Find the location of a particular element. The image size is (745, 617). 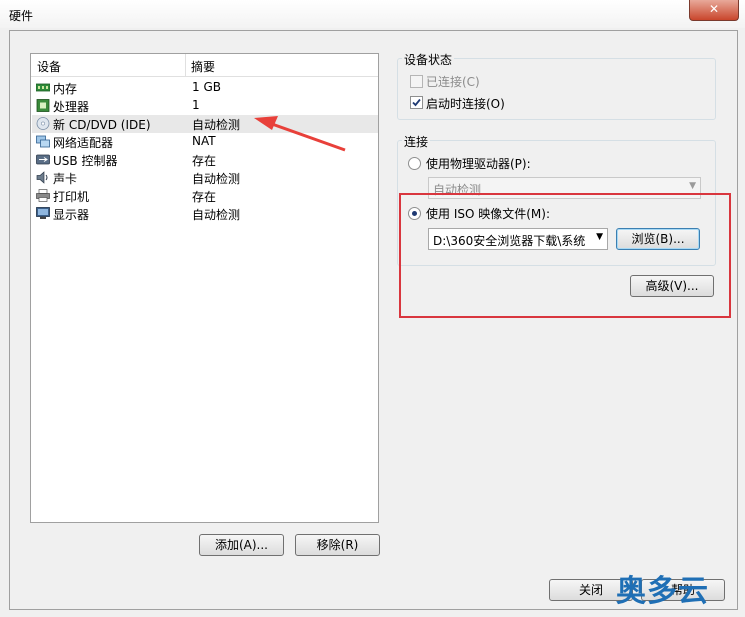

connect-on-start-label: 启动时连接(O) is located at coordinates (465, 104).